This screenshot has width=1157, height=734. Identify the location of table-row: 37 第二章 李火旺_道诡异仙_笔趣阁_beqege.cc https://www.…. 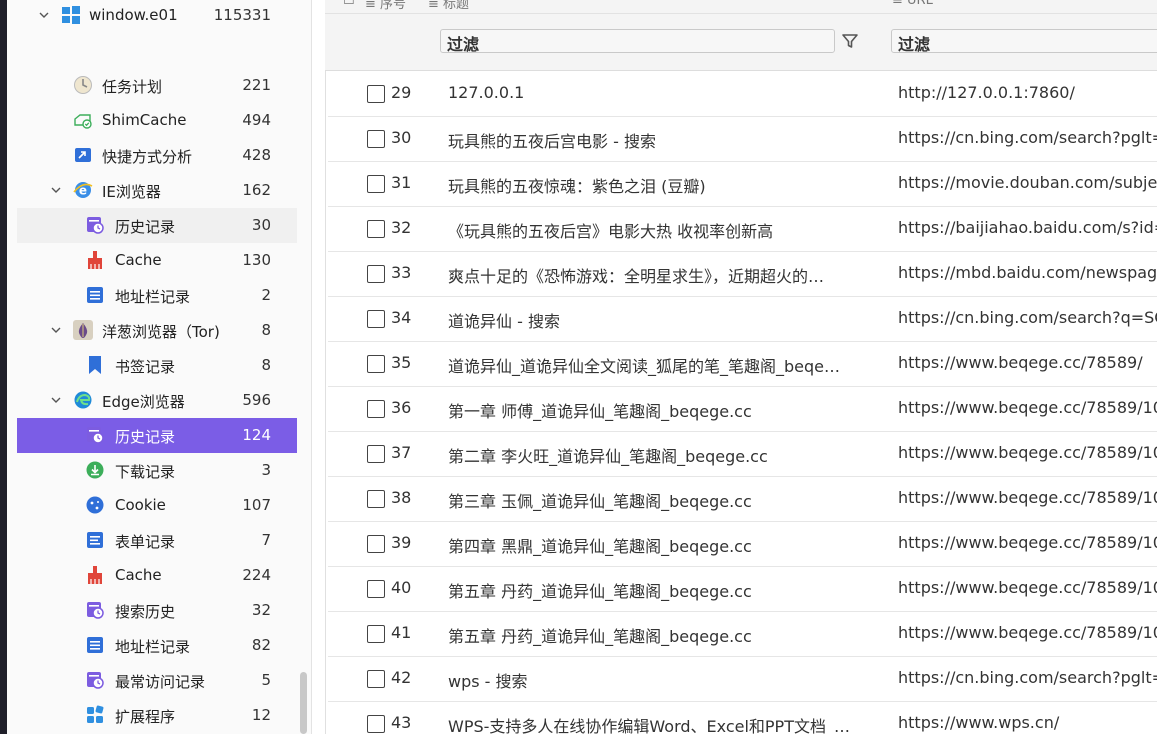
(742, 454).